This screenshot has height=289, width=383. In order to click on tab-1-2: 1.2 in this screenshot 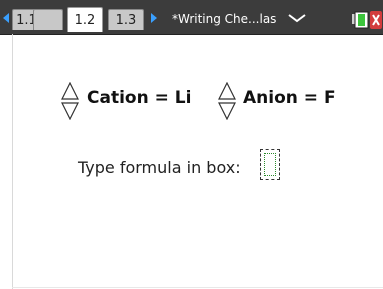, I will do `click(85, 19)`.